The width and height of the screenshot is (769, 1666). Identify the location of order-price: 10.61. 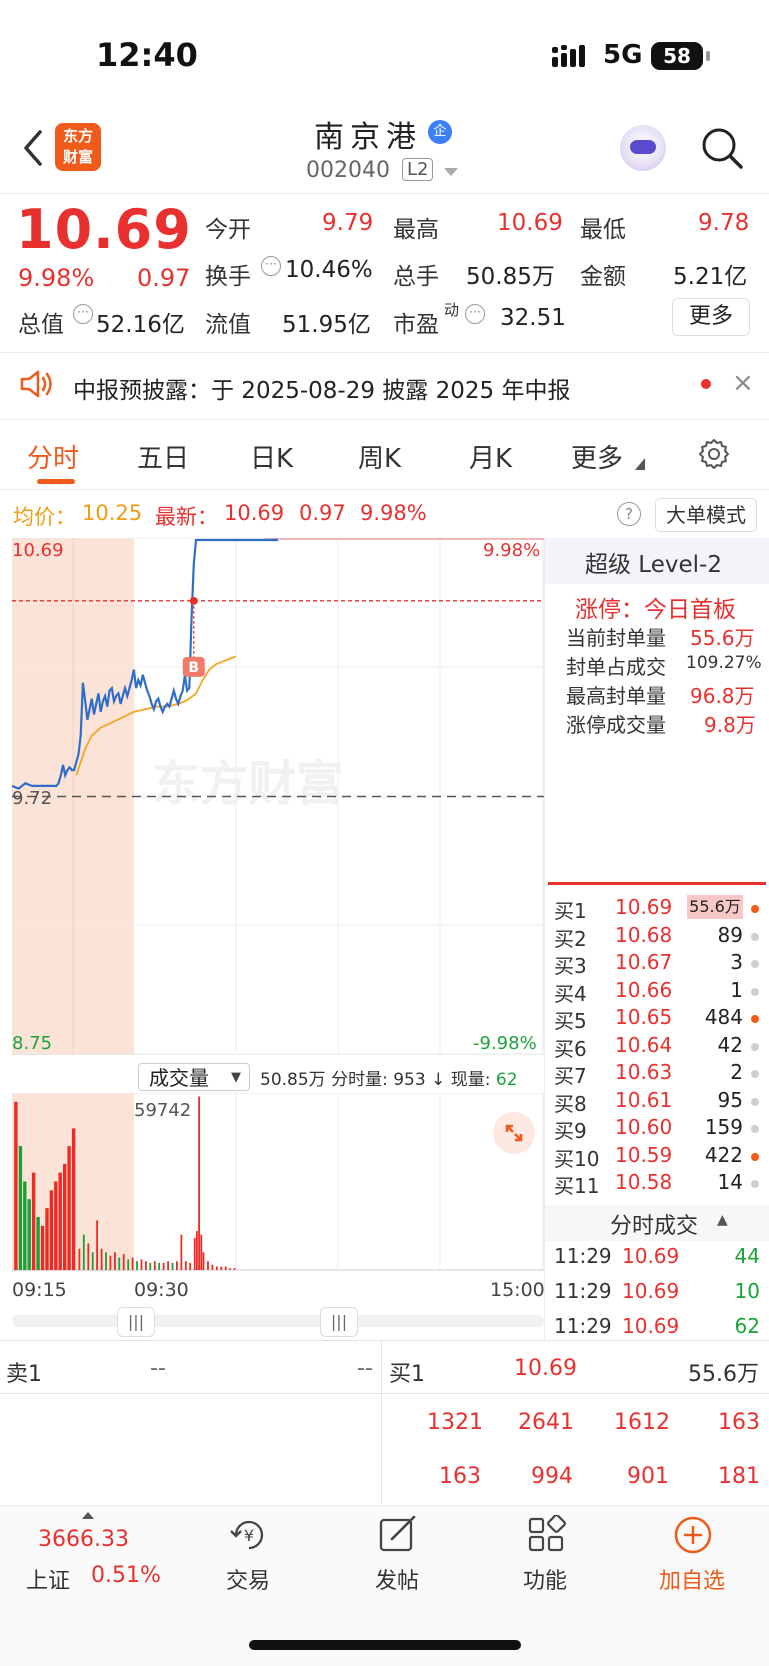
(644, 1099).